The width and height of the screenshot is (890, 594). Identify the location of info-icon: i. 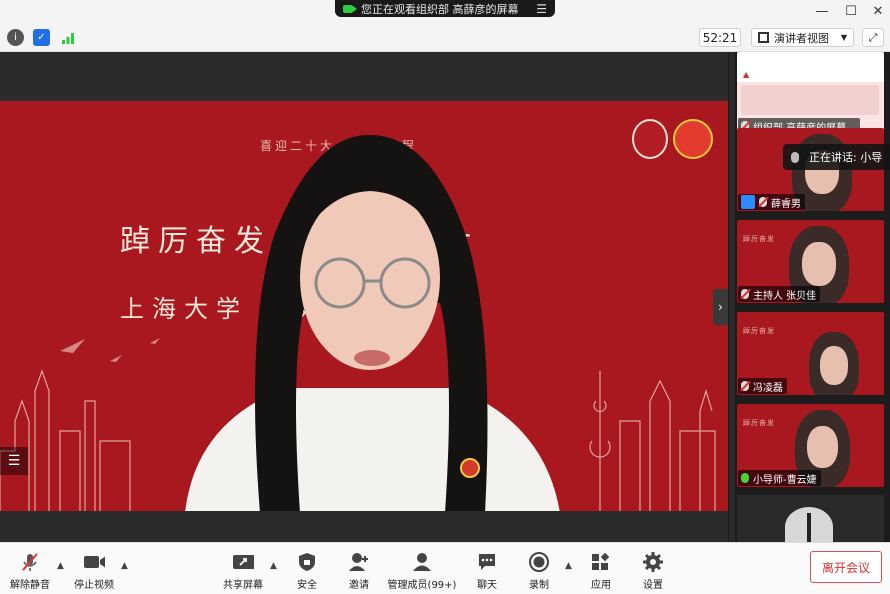
(15, 37).